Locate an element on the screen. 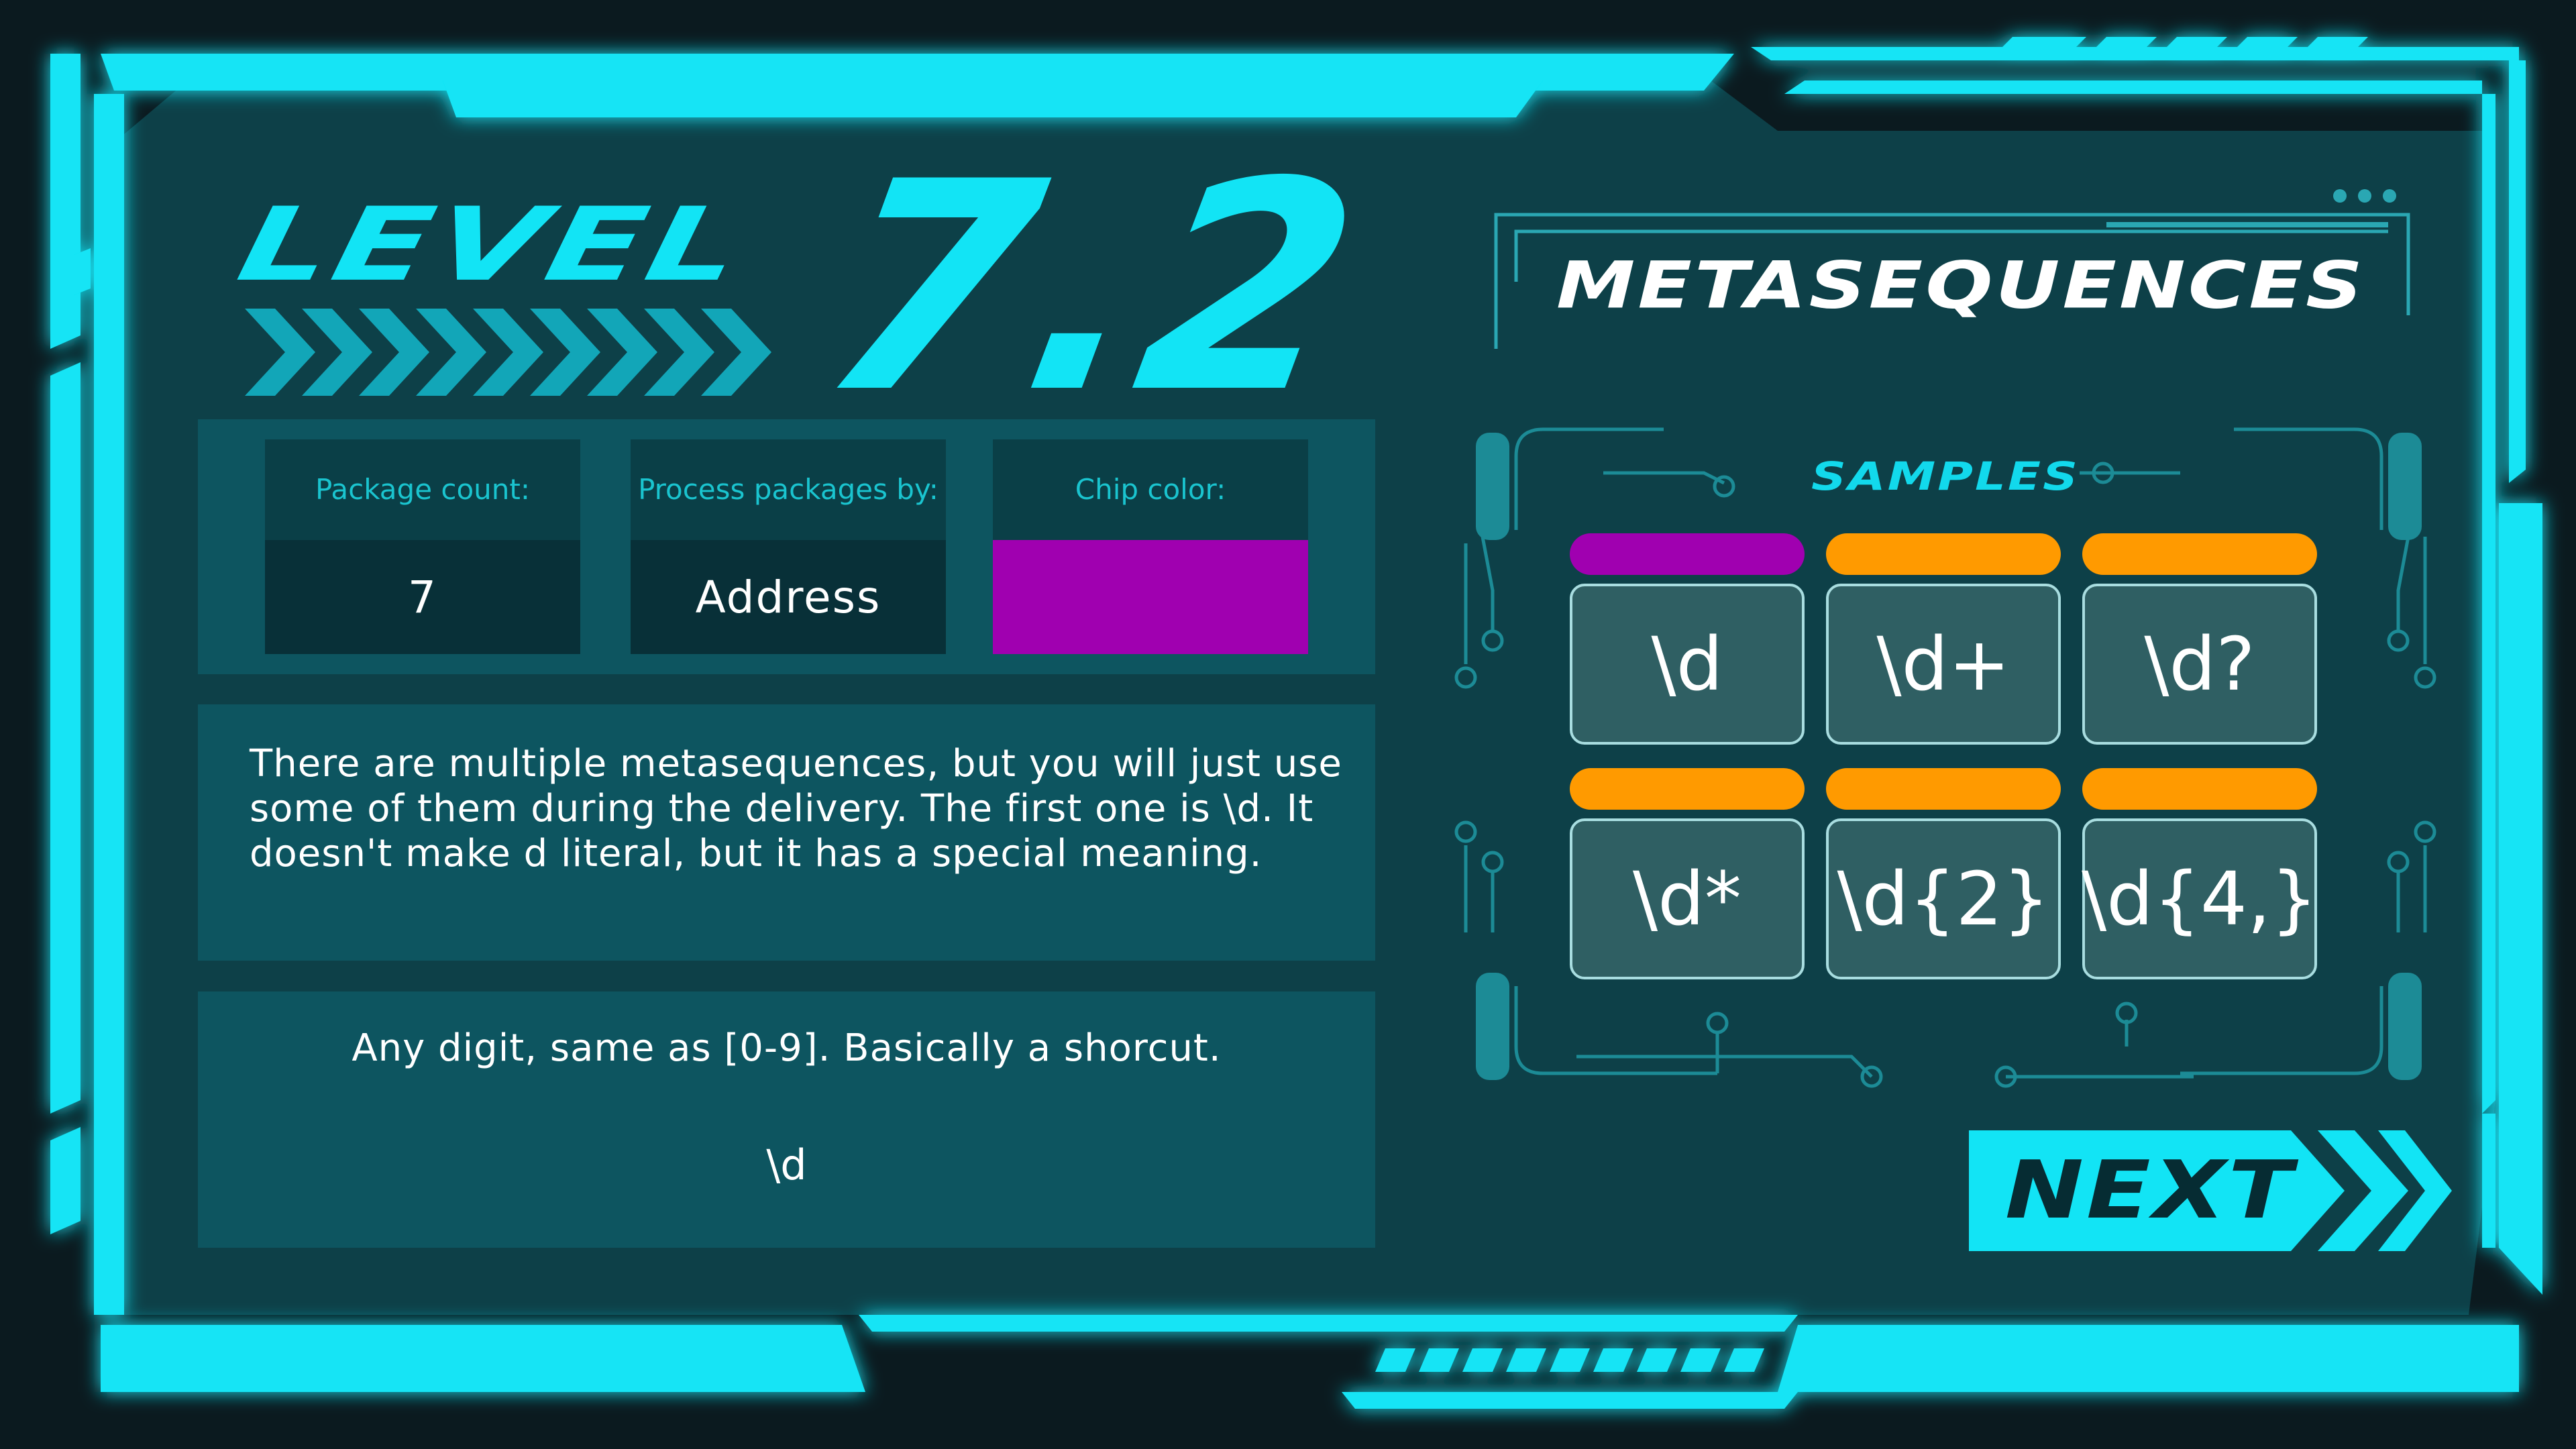 Image resolution: width=2576 pixels, height=1449 pixels. package-count-card: Package count: 7 is located at coordinates (422, 546).